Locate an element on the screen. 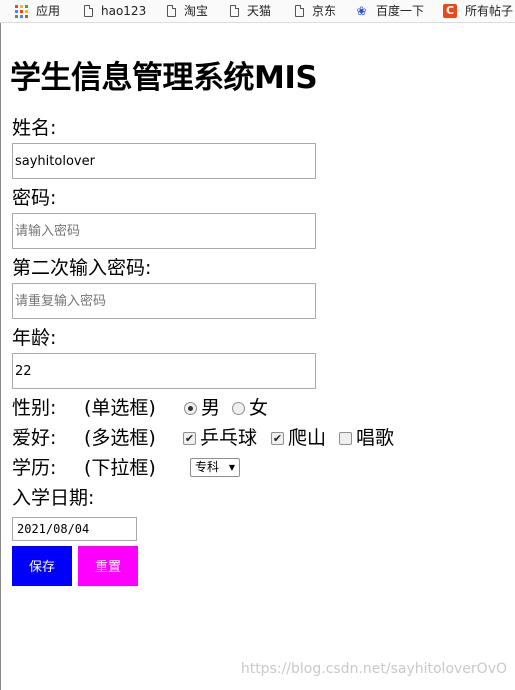 The width and height of the screenshot is (515, 690). apps-grid-icon is located at coordinates (21, 11).